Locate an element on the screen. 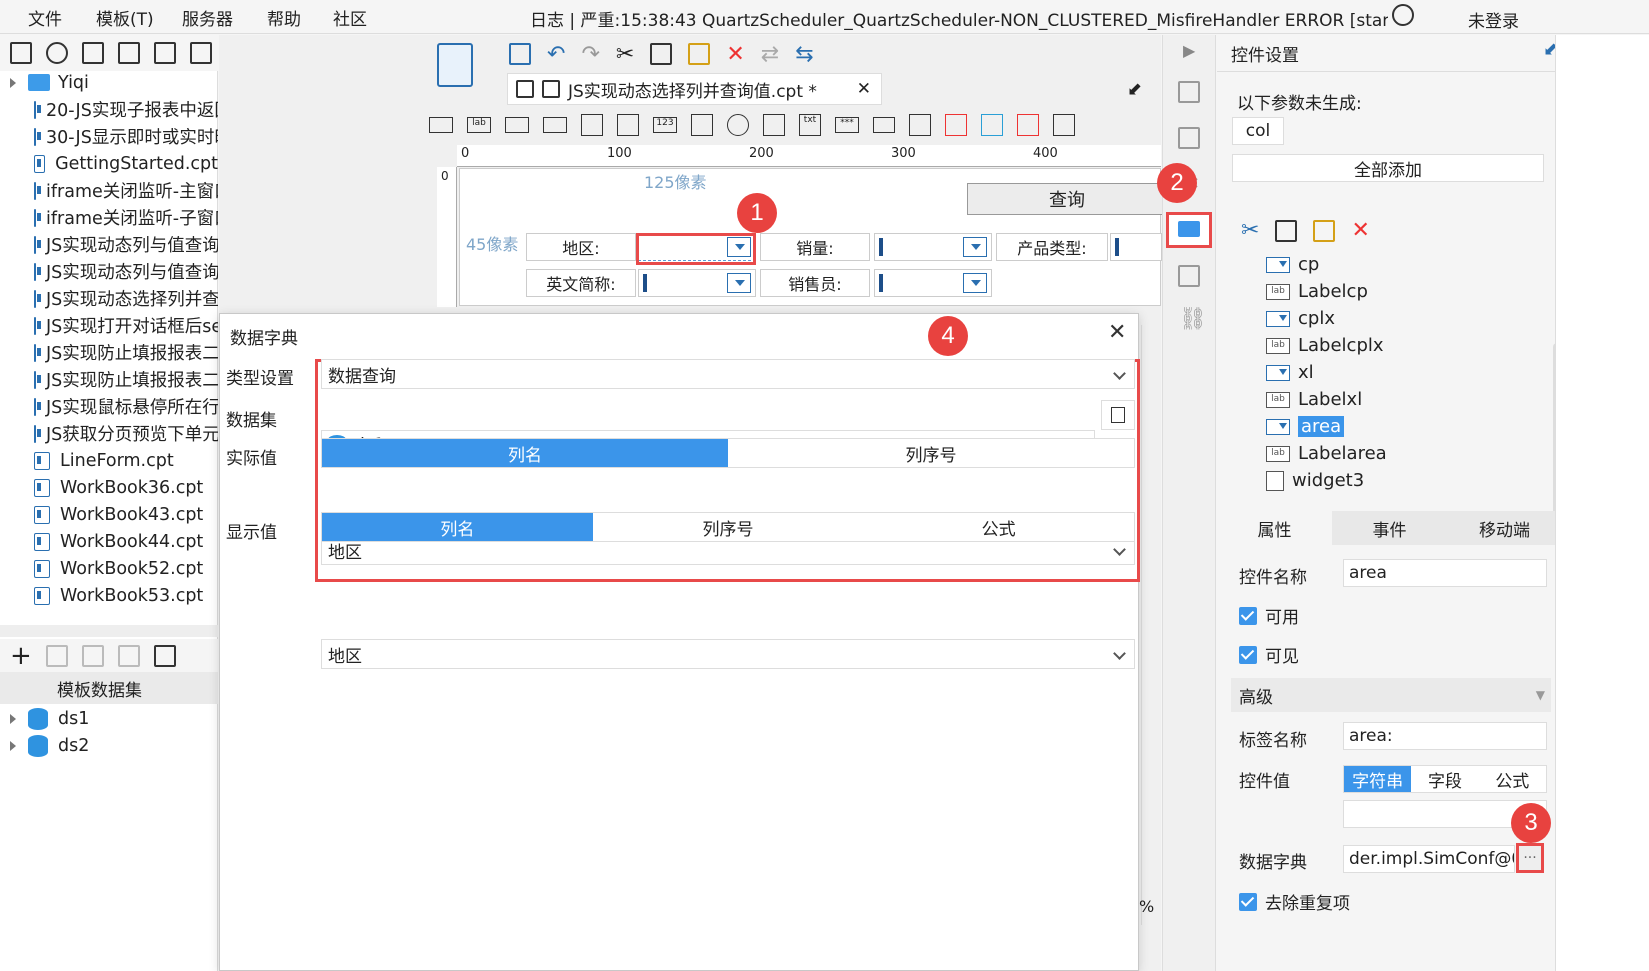  widget-settings-tab is located at coordinates (1189, 230).